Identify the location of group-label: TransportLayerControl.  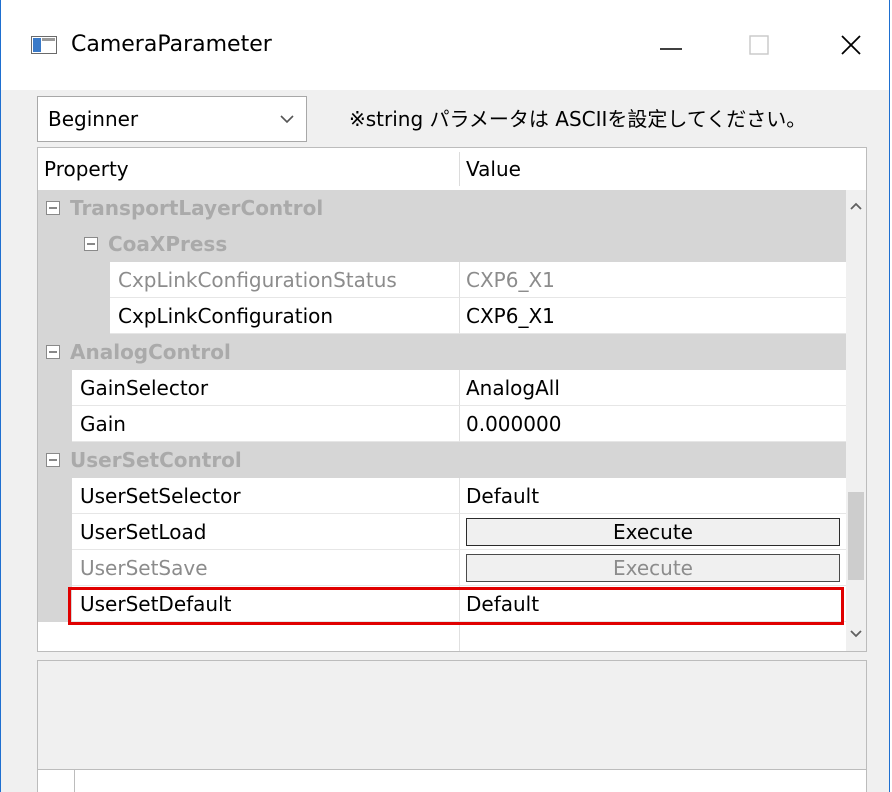
(197, 208).